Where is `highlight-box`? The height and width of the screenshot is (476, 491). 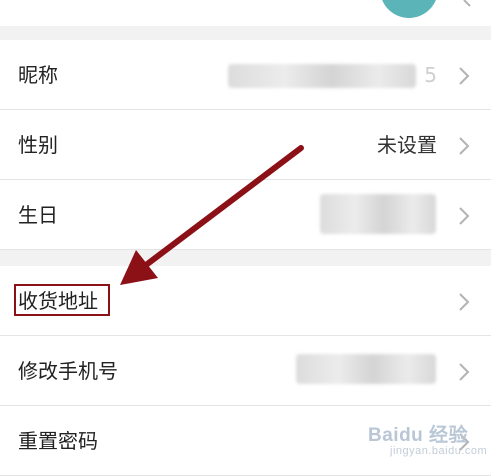 highlight-box is located at coordinates (62, 300).